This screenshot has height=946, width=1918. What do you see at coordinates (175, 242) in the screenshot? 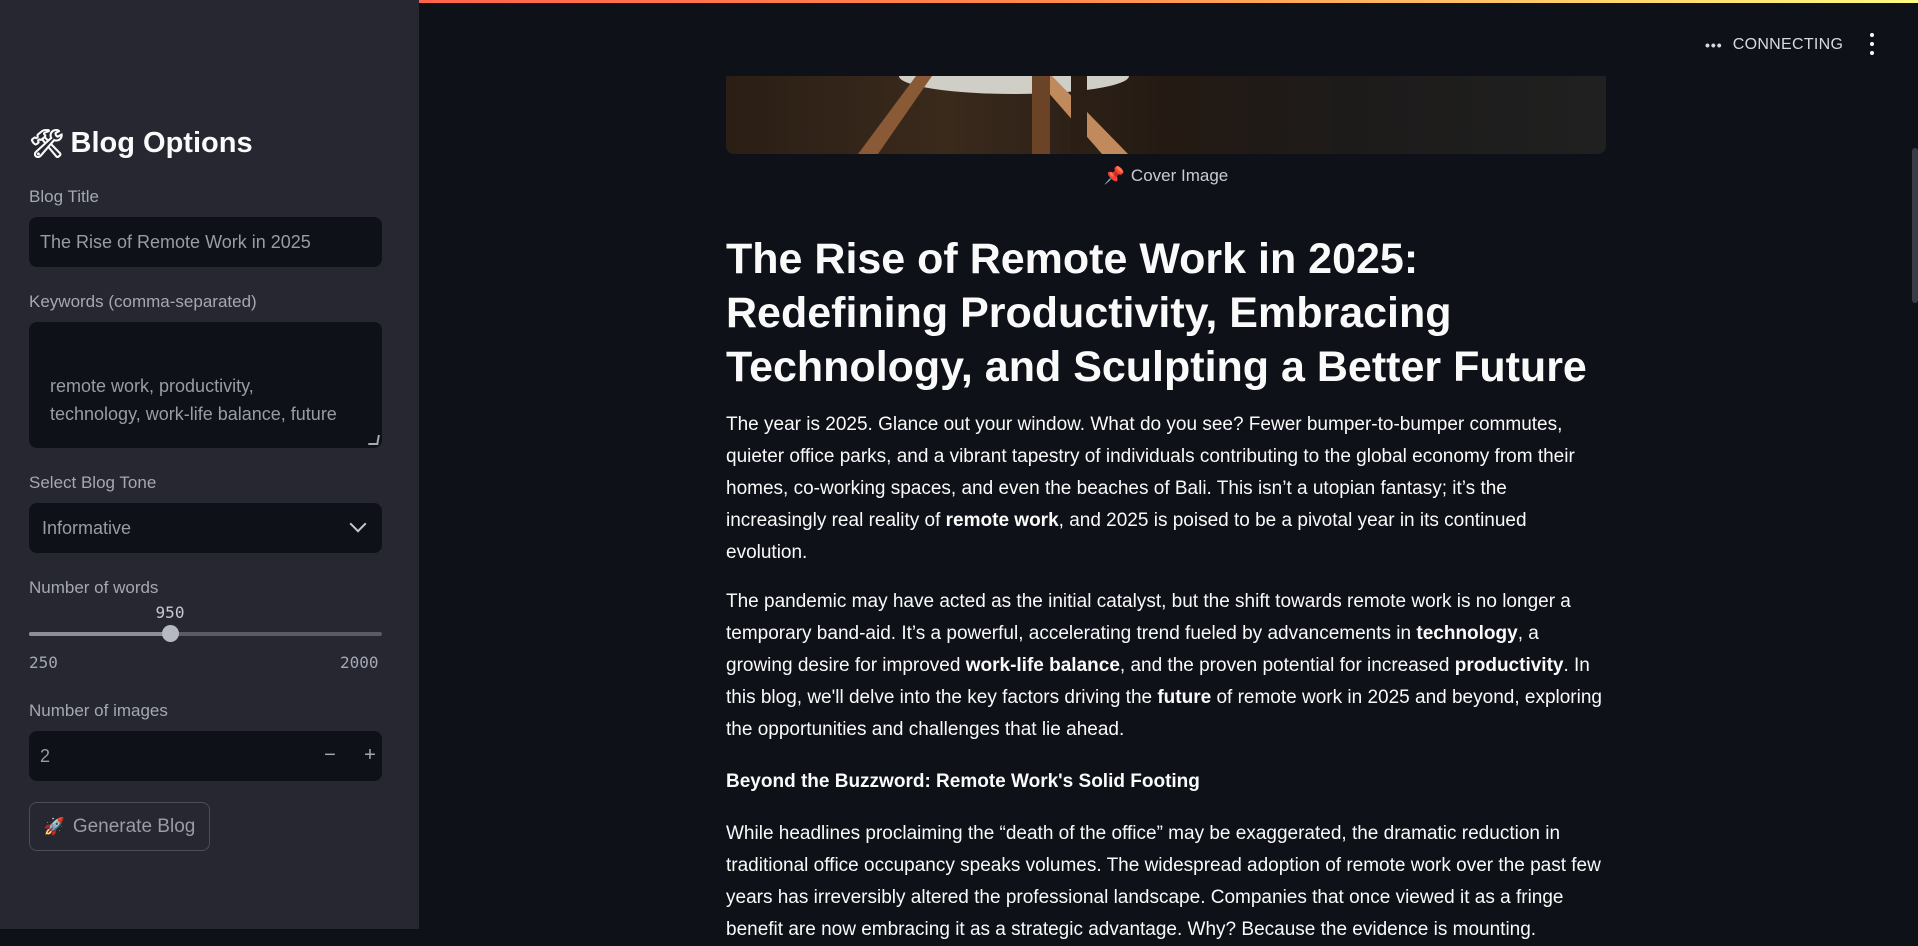
I see `blog-title-value: The Rise of Remote Work in 2025` at bounding box center [175, 242].